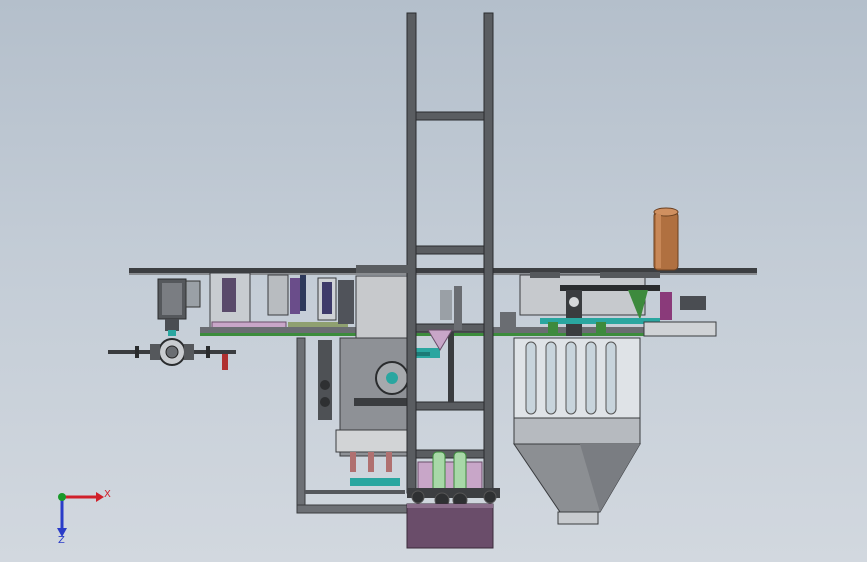 The width and height of the screenshot is (867, 562). Describe the element at coordinates (107, 494) in the screenshot. I see `x-axis-label: X` at that location.